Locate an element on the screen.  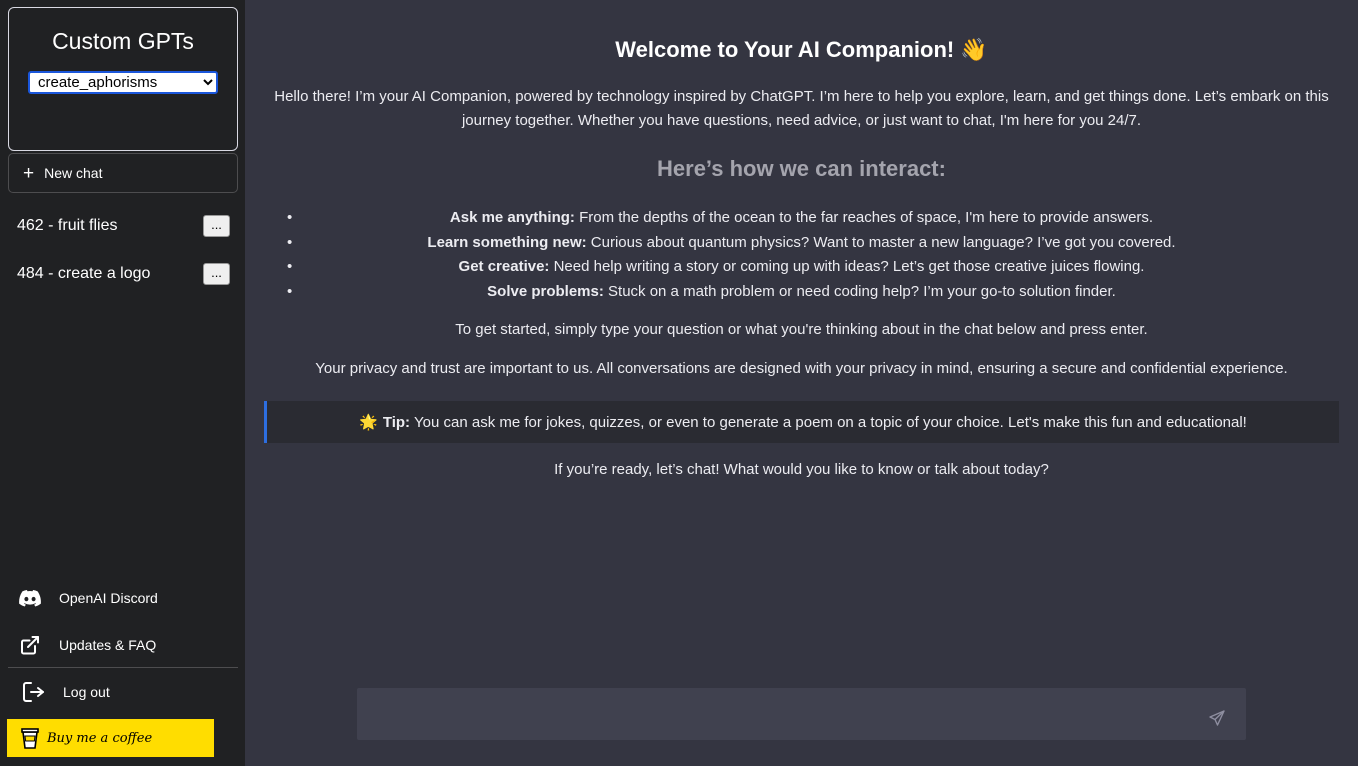
new-chat-button: + New chat is located at coordinates (123, 173).